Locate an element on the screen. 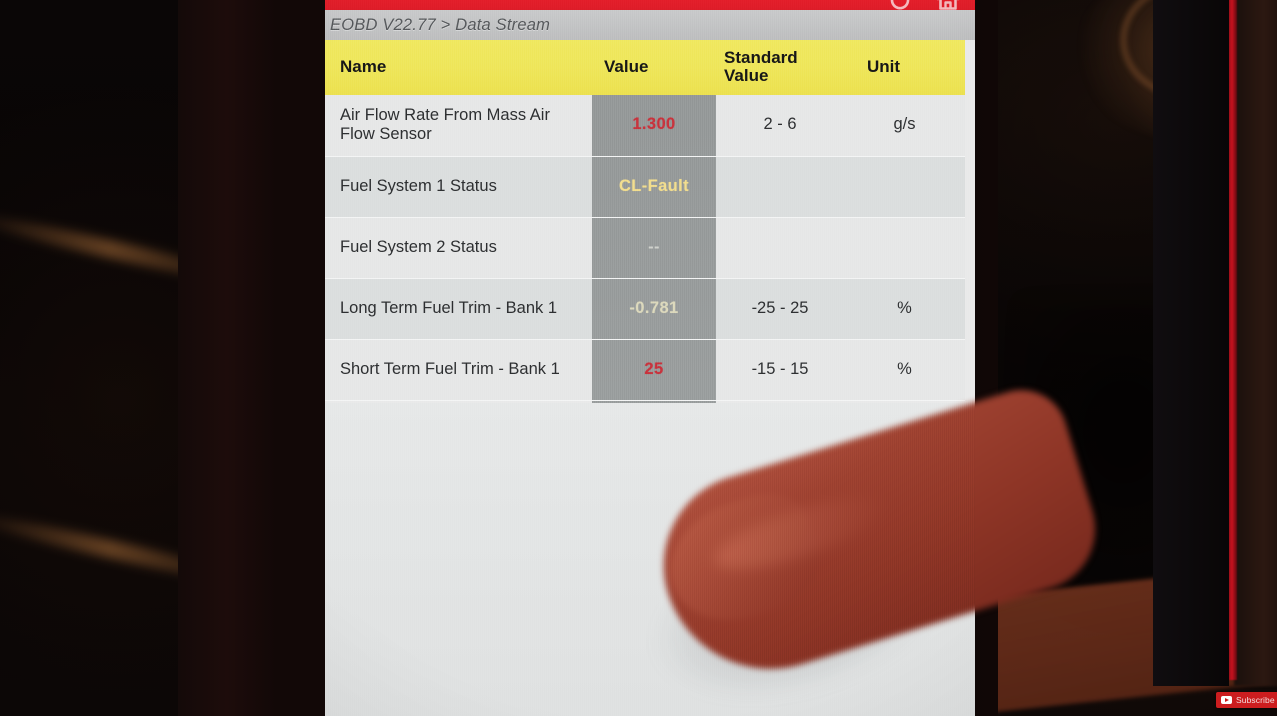 This screenshot has height=716, width=1277. cell-parameter-name: Air Flow Rate From Mass Air Flow Sensor is located at coordinates (458, 125).